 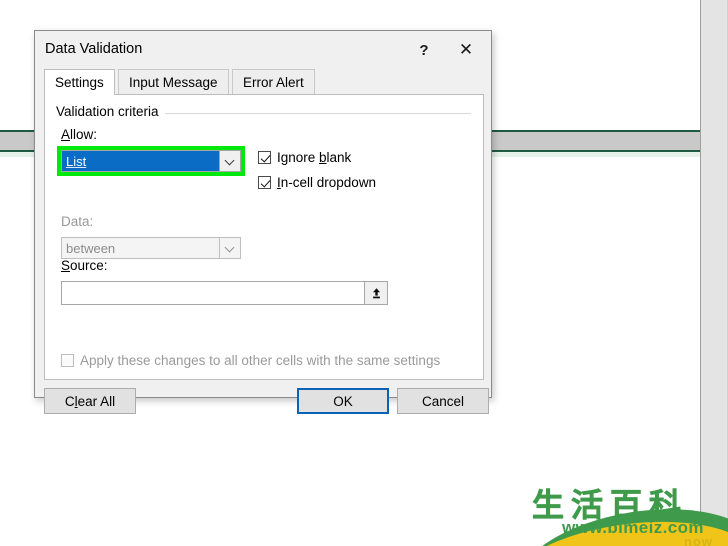 I want to click on dialog-tabs: Settings Input Message Error Alert, so click(x=264, y=82).